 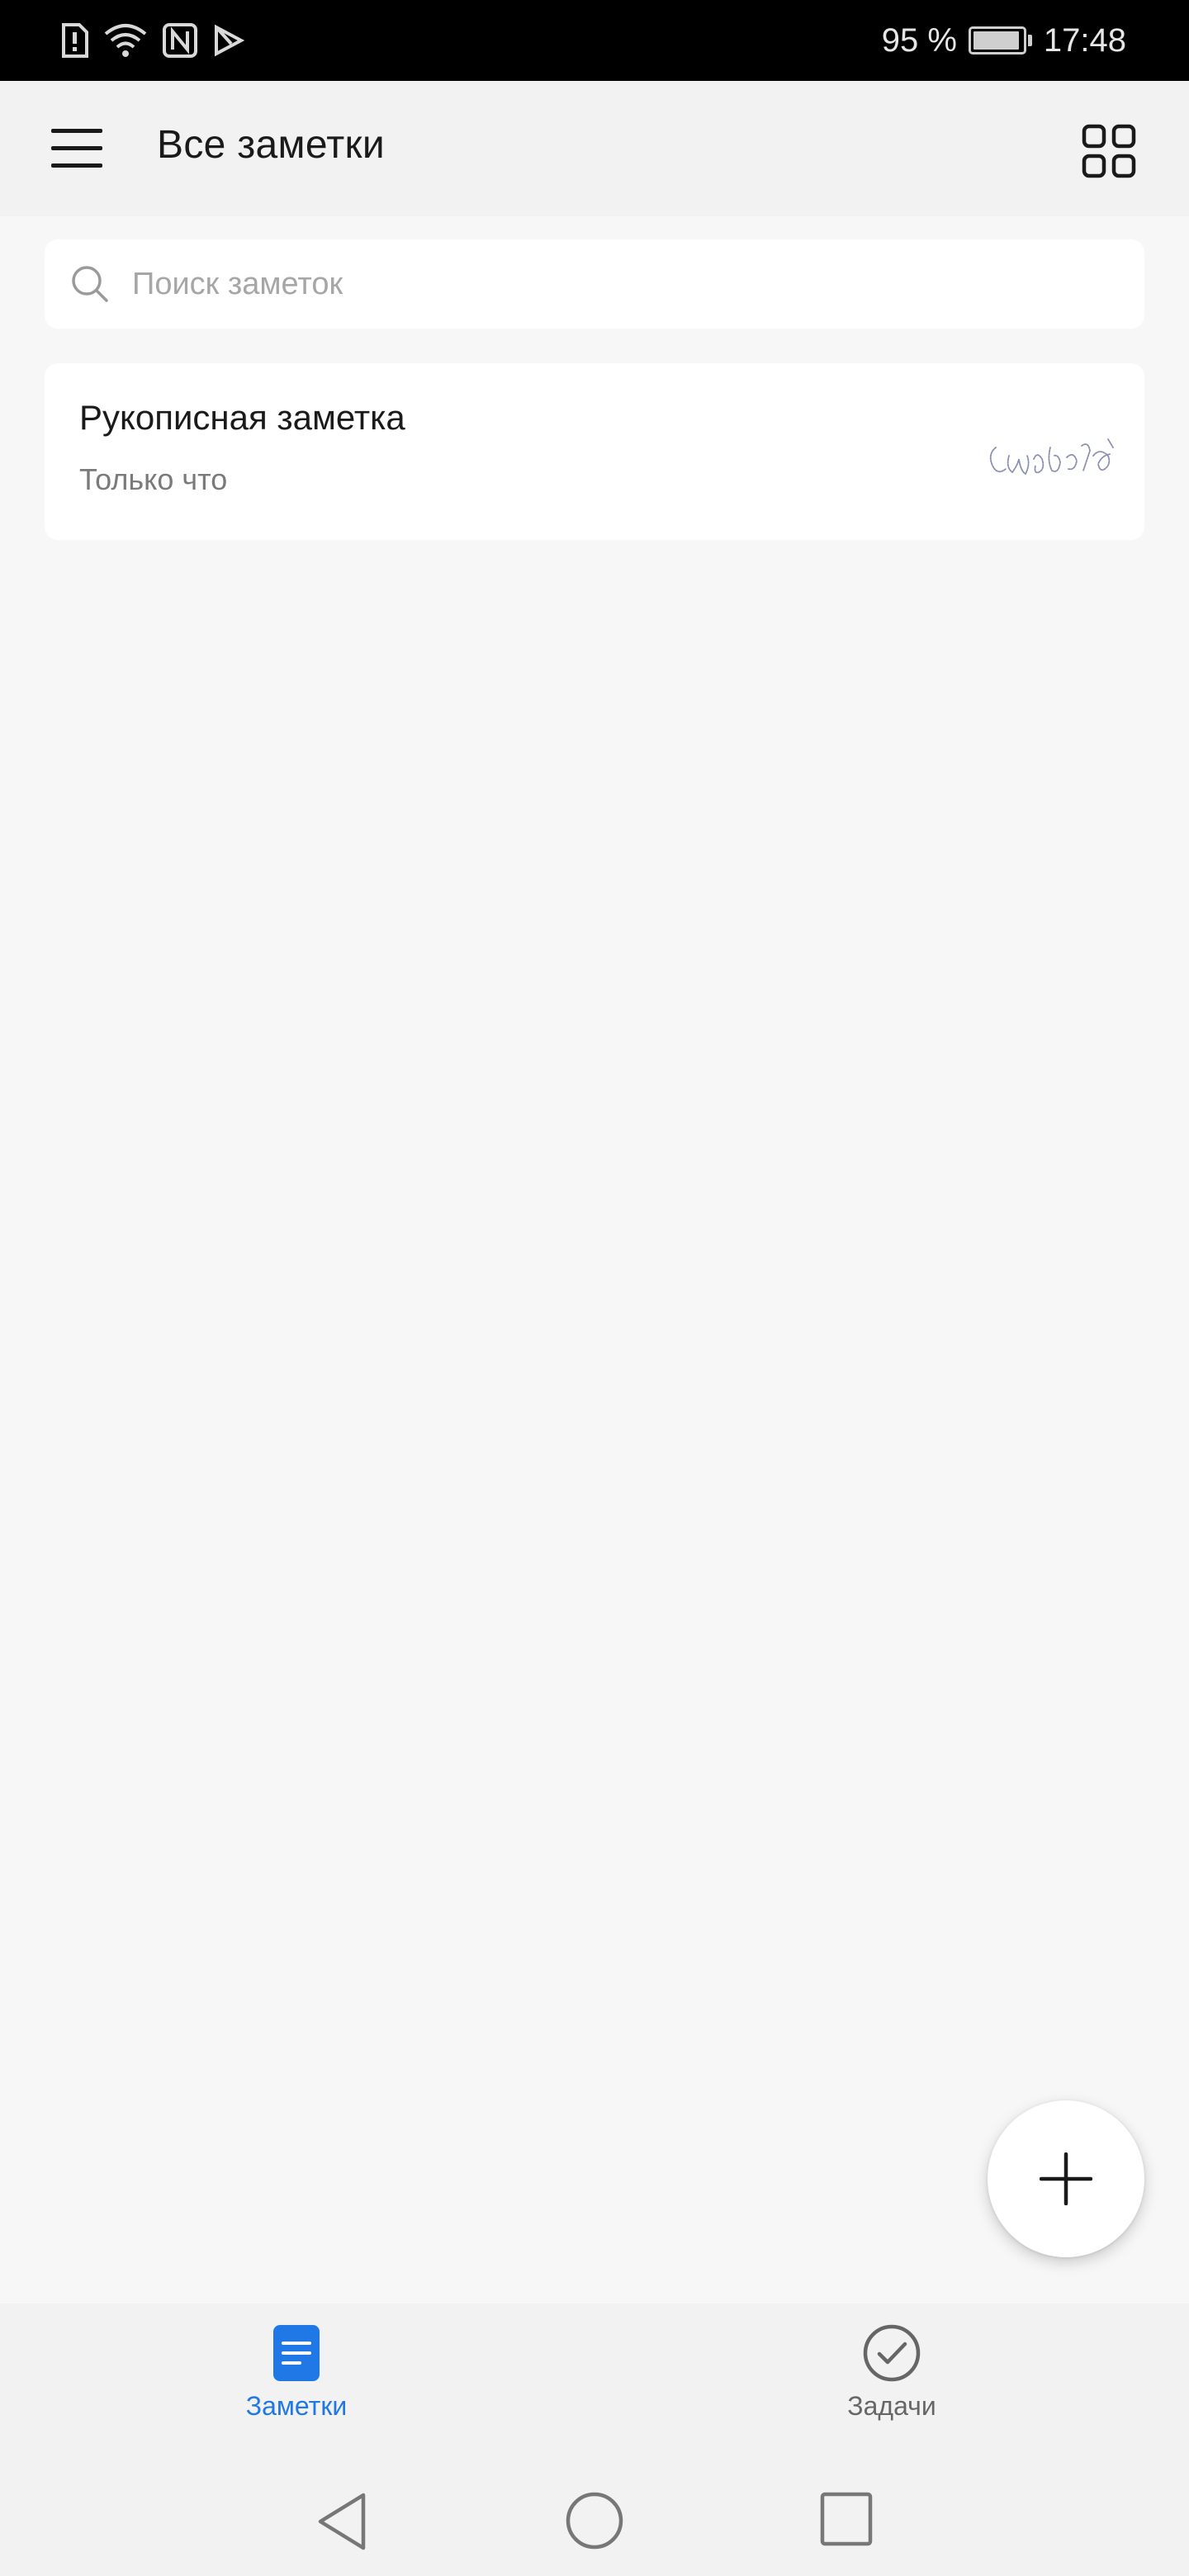 I want to click on add-note-button, so click(x=1066, y=2178).